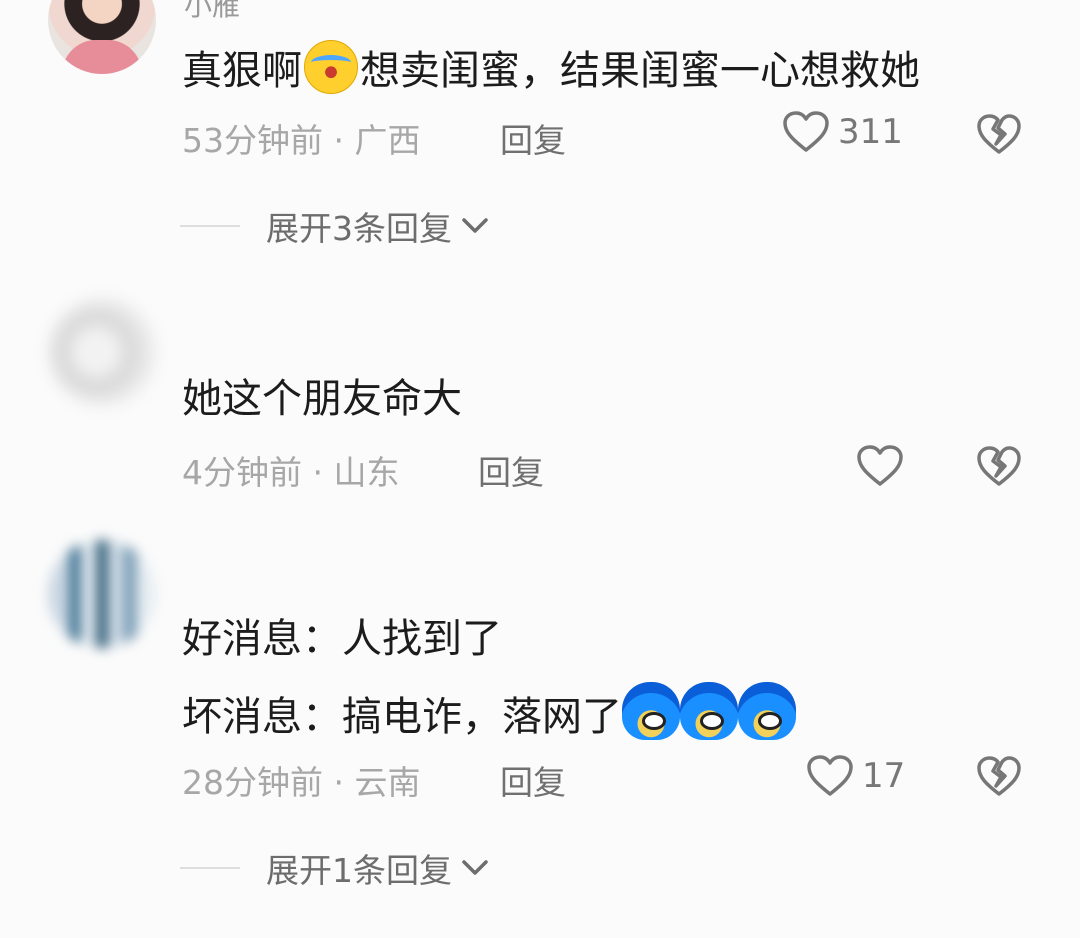 The image size is (1080, 938). I want to click on comment-text: 她这个朋友命大, so click(322, 399).